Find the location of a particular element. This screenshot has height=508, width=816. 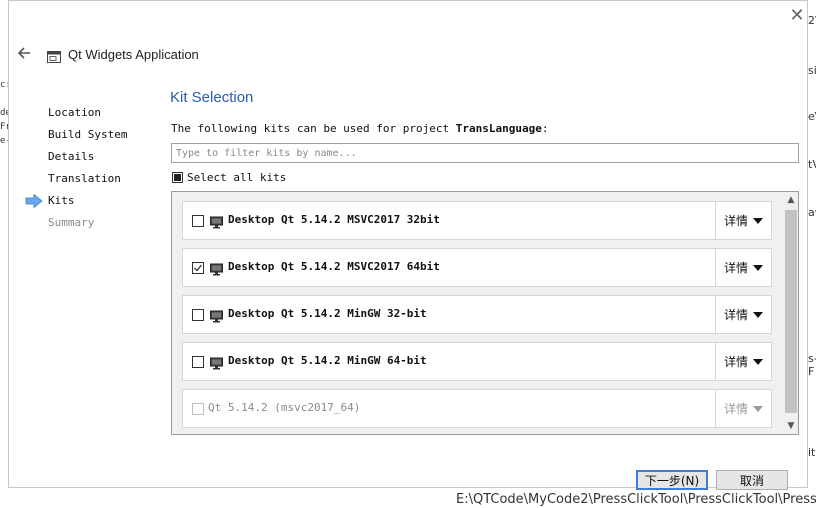

bg-fragment: si is located at coordinates (812, 70).